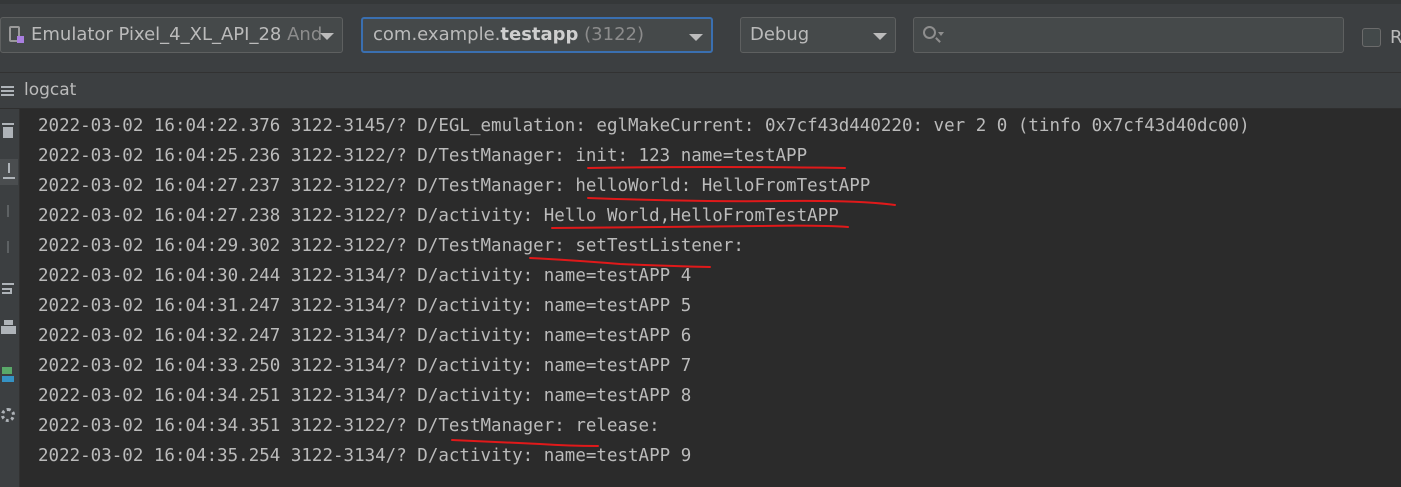  I want to click on log-level-value: Debug, so click(780, 34).